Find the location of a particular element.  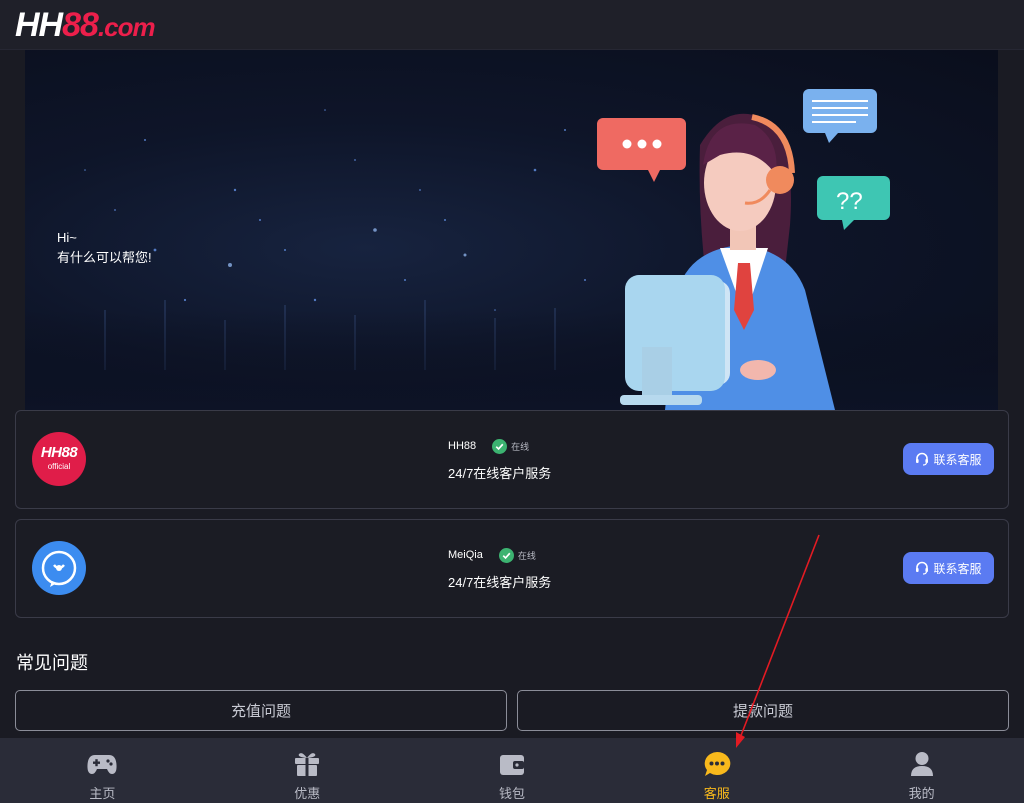

nav-label: 客服 is located at coordinates (716, 793).